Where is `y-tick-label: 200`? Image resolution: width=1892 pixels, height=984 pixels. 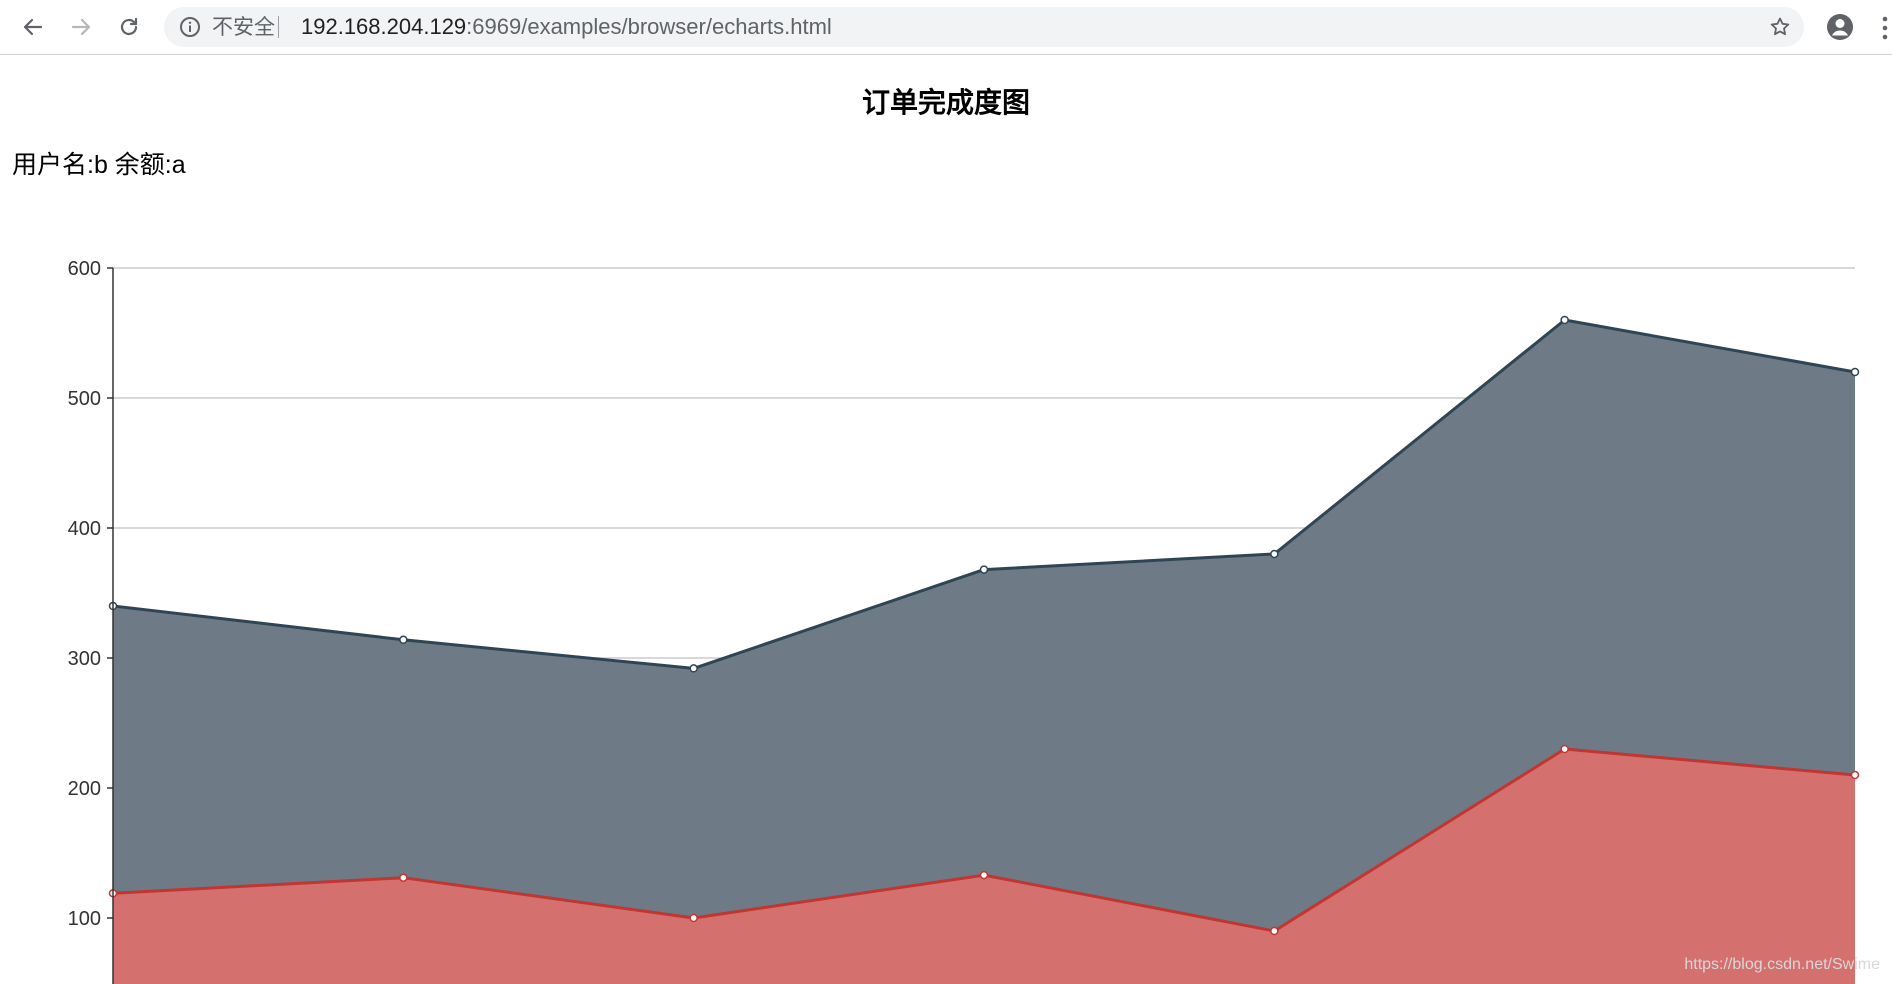 y-tick-label: 200 is located at coordinates (84, 789).